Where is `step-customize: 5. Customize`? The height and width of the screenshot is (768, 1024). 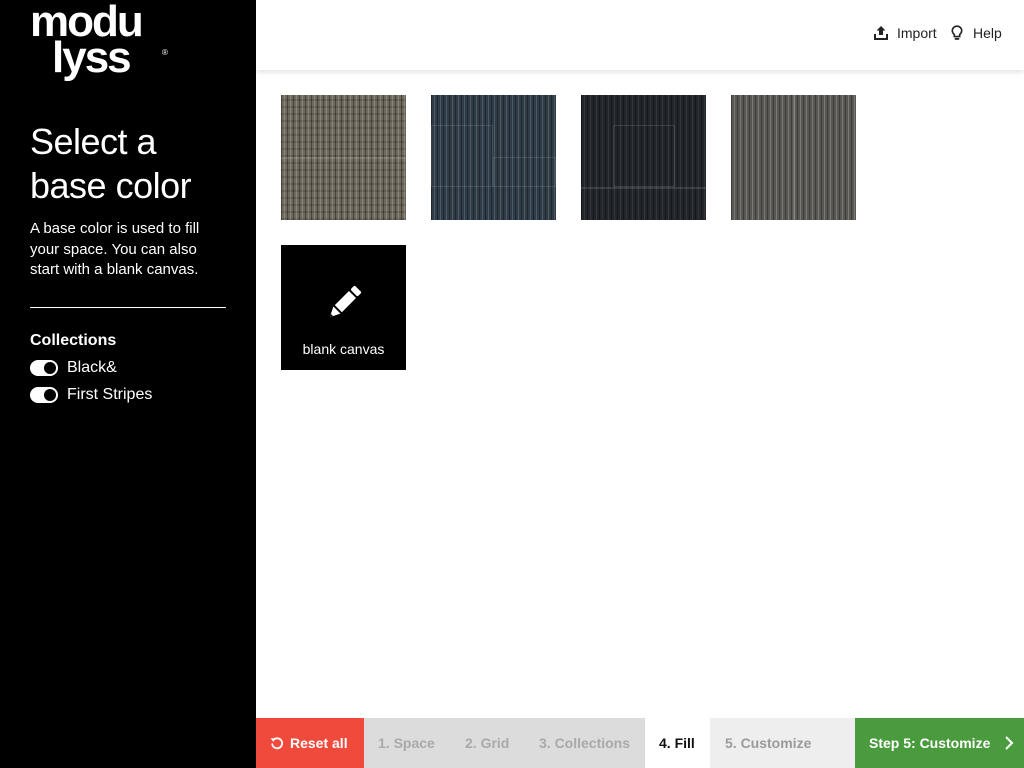 step-customize: 5. Customize is located at coordinates (782, 743).